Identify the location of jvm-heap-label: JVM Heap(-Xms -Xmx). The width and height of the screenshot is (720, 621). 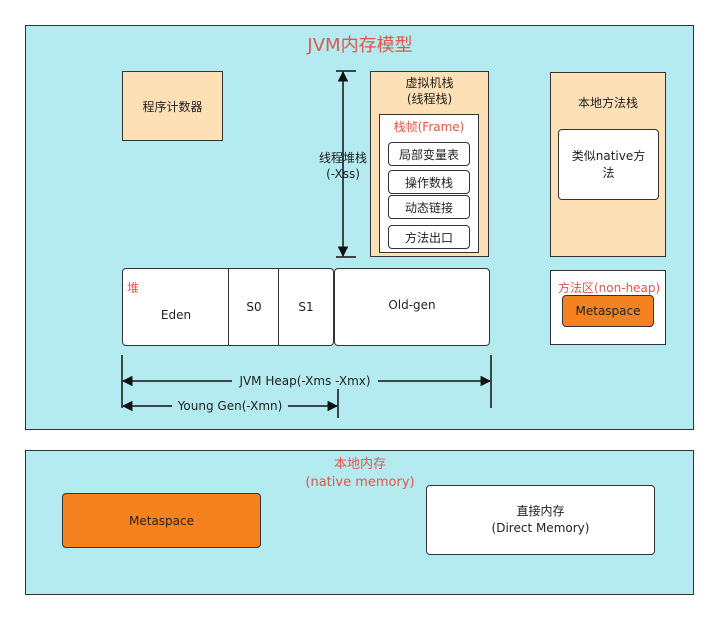
(305, 381).